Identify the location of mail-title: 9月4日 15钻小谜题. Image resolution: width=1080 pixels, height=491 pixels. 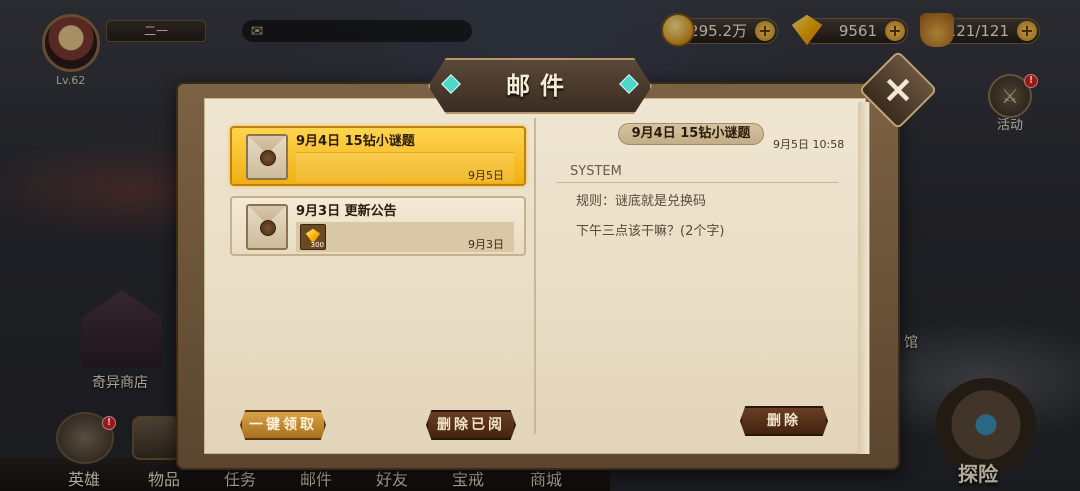
(355, 141).